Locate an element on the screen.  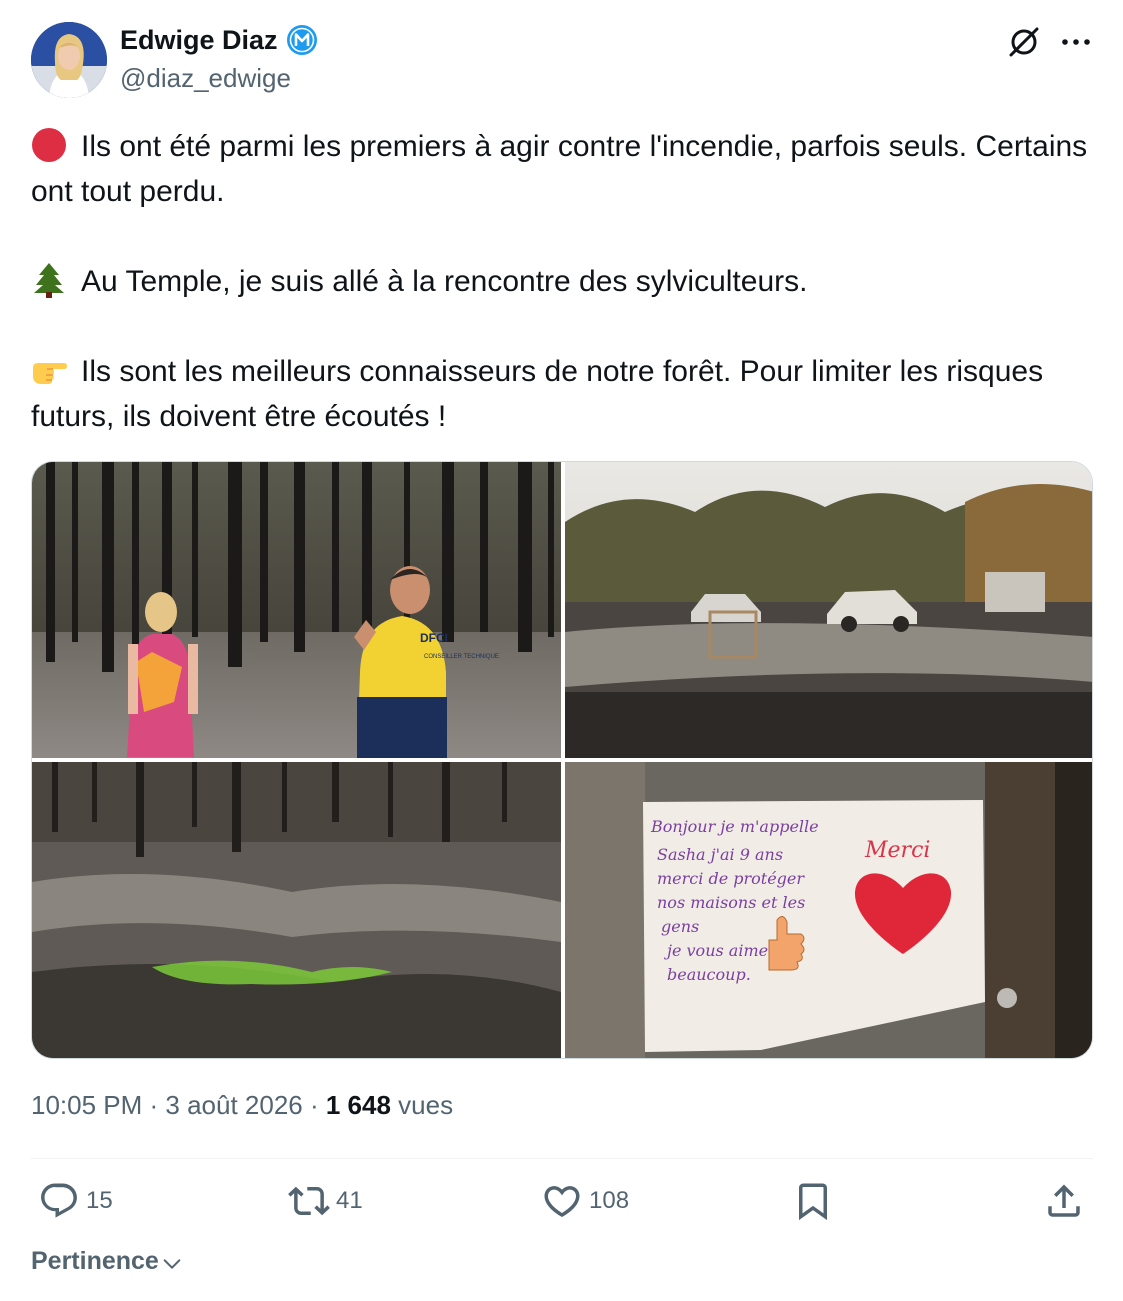
retweet-icon is located at coordinates (309, 1201).